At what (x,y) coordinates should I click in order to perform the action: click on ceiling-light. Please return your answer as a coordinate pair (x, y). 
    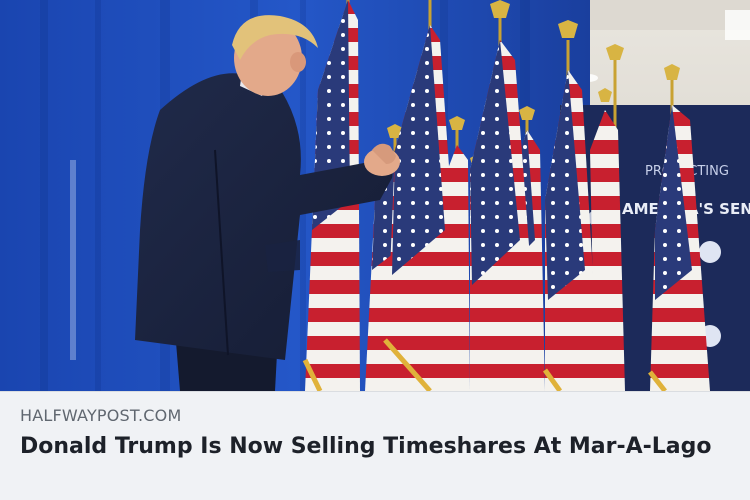
    Looking at the image, I should click on (737, 25).